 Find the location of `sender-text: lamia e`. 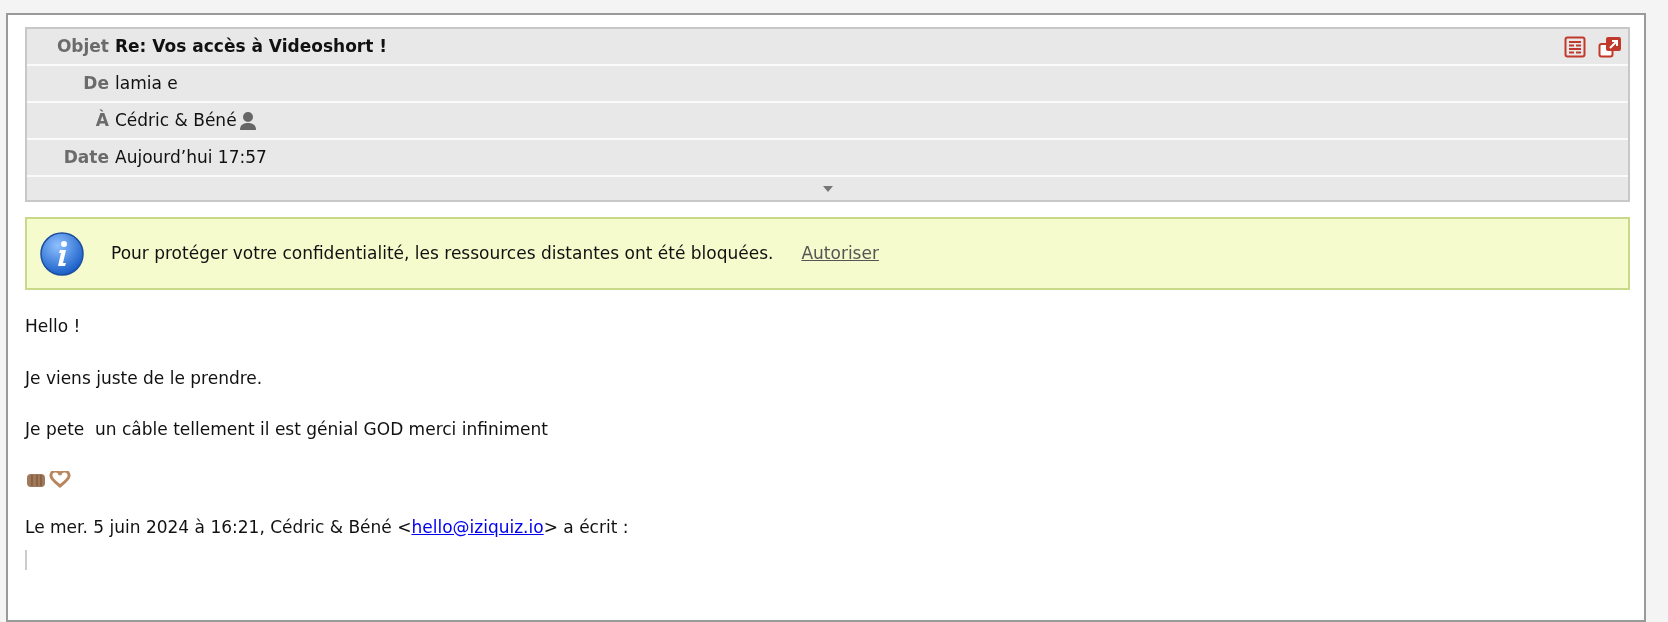

sender-text: lamia e is located at coordinates (146, 83).